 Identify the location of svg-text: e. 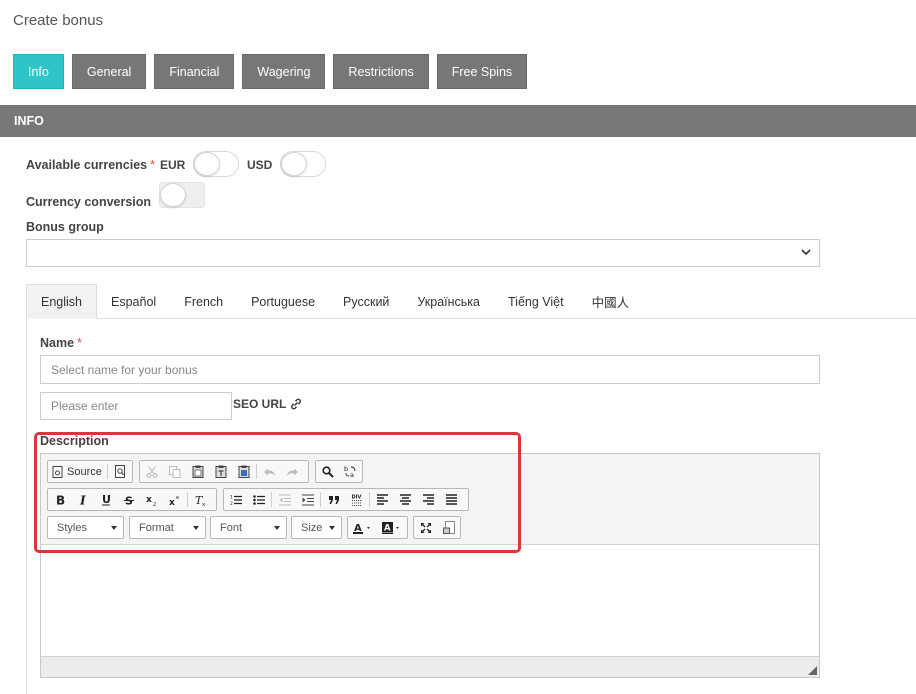
(177, 498).